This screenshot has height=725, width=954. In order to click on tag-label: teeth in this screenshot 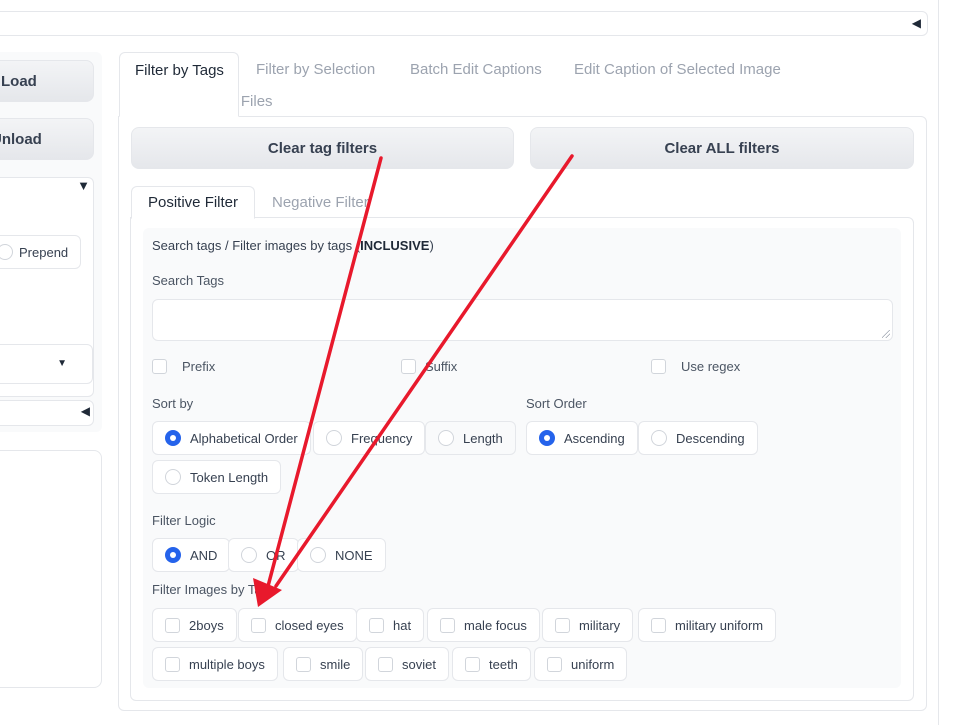, I will do `click(503, 664)`.